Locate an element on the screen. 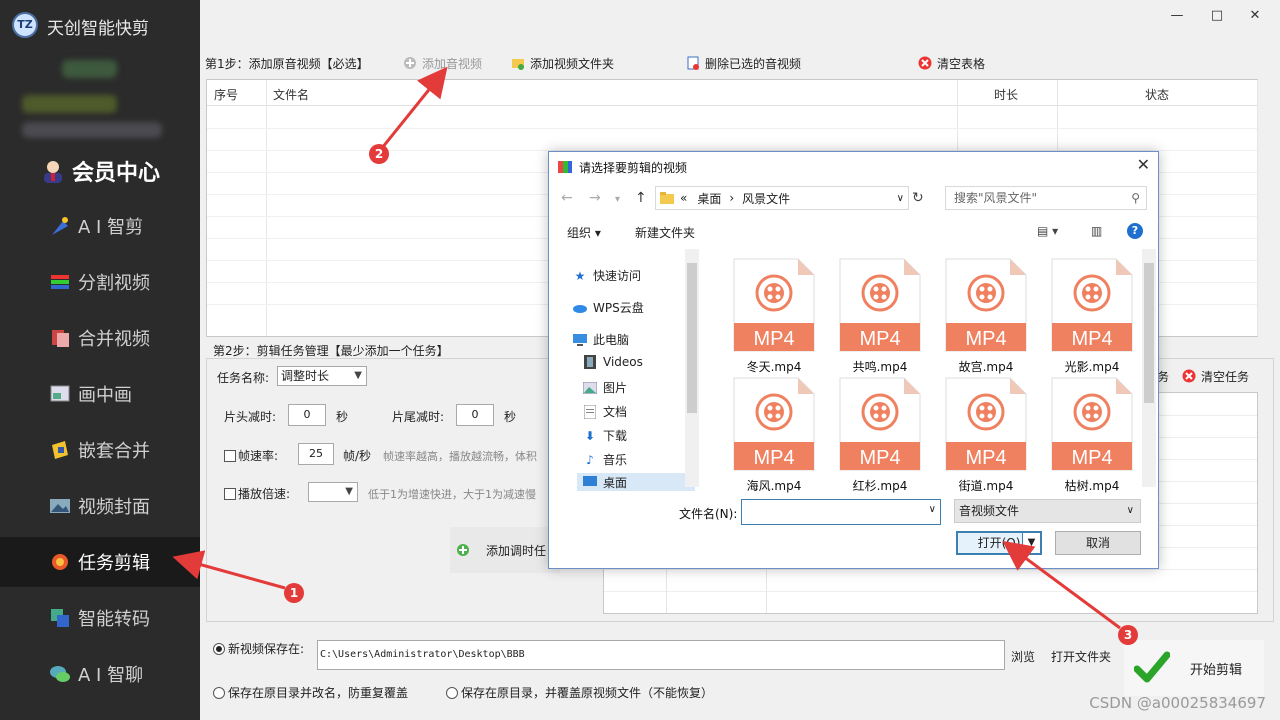  tree-item-desktop: 桌面 is located at coordinates (636, 482).